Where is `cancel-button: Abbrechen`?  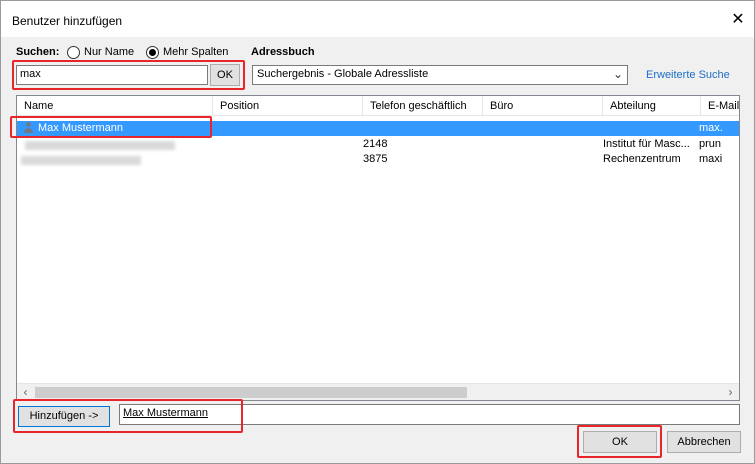 cancel-button: Abbrechen is located at coordinates (704, 442).